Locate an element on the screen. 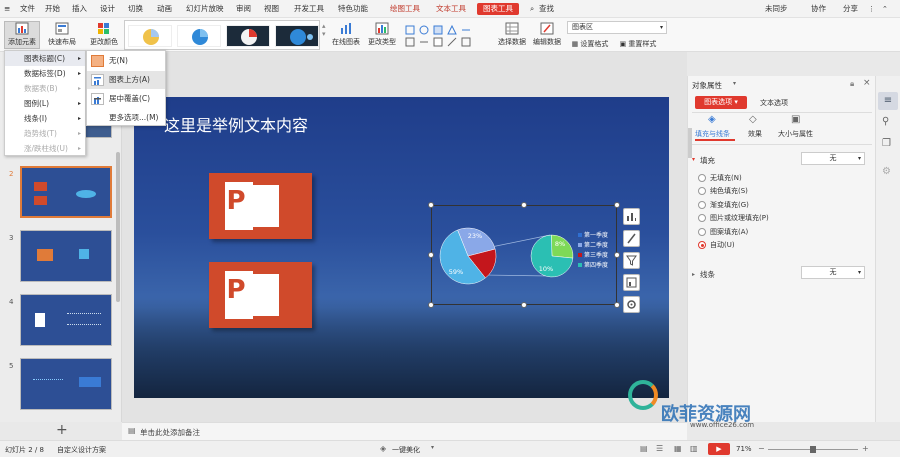 Image resolution: width=900 pixels, height=457 pixels. submenu-item-none: 无(N) is located at coordinates (126, 61).